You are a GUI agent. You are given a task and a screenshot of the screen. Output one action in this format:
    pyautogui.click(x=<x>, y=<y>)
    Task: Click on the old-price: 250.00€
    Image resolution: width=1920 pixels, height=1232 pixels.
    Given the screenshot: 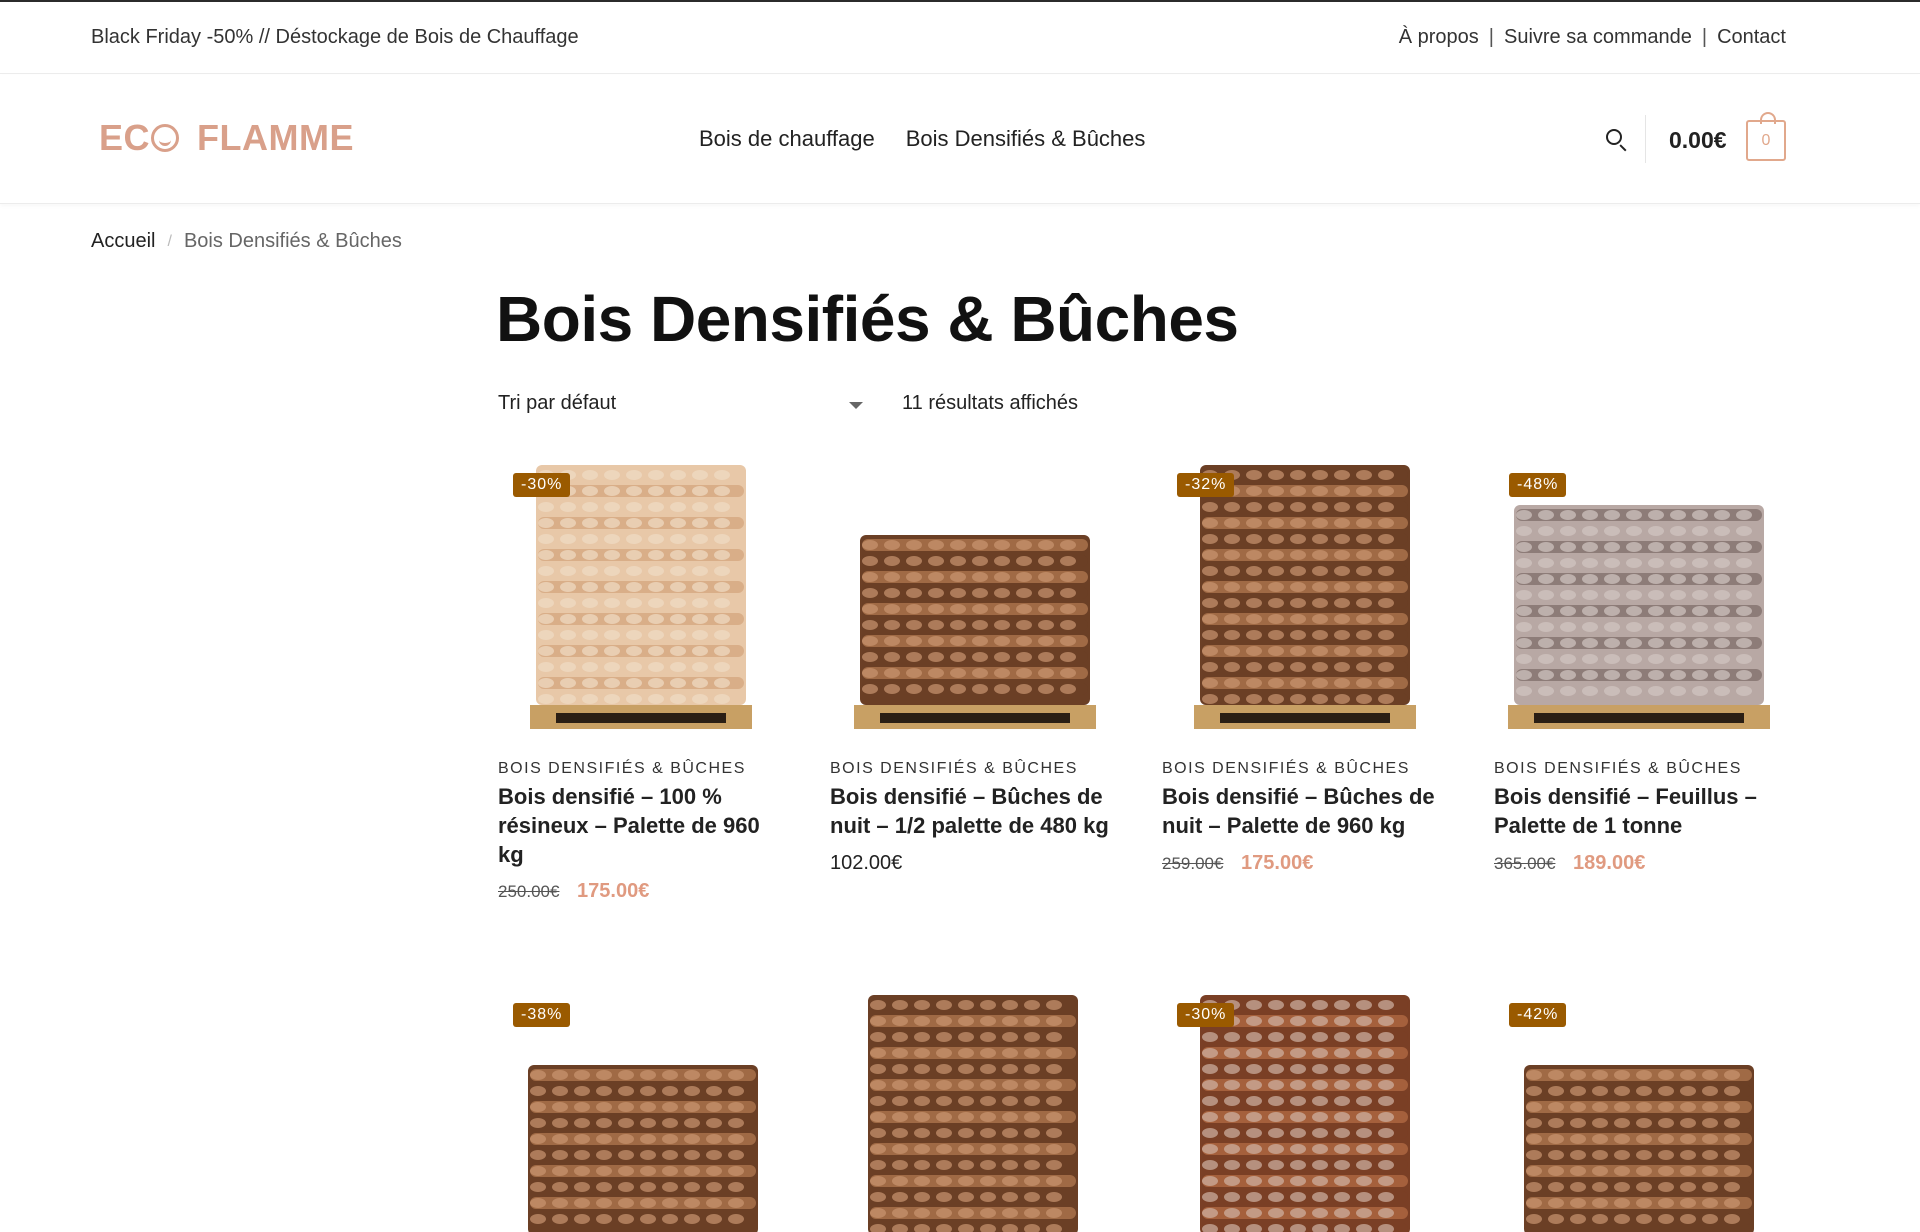 What is the action you would take?
    pyautogui.click(x=529, y=891)
    